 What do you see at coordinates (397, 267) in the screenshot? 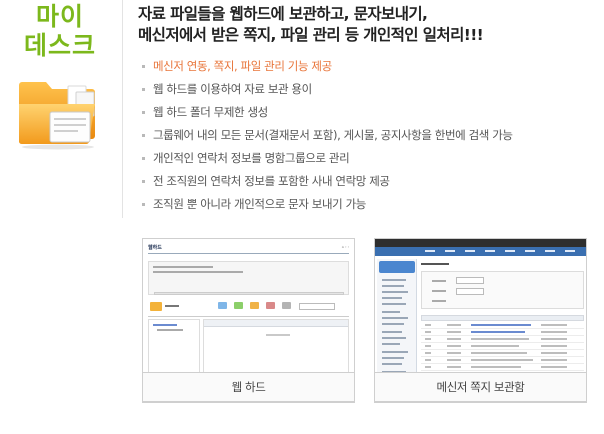
I see `mini-sidebar-header` at bounding box center [397, 267].